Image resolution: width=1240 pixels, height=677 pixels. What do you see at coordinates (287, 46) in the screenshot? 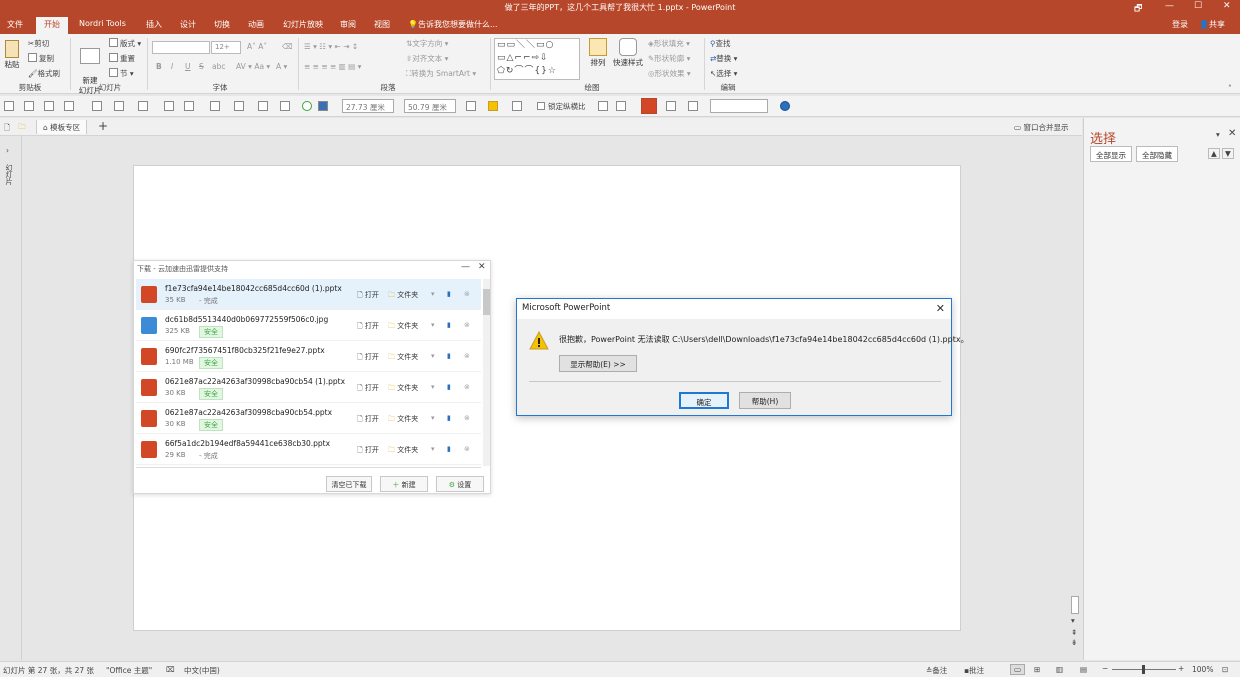
I see `clear-format-icon: ⌫` at bounding box center [287, 46].